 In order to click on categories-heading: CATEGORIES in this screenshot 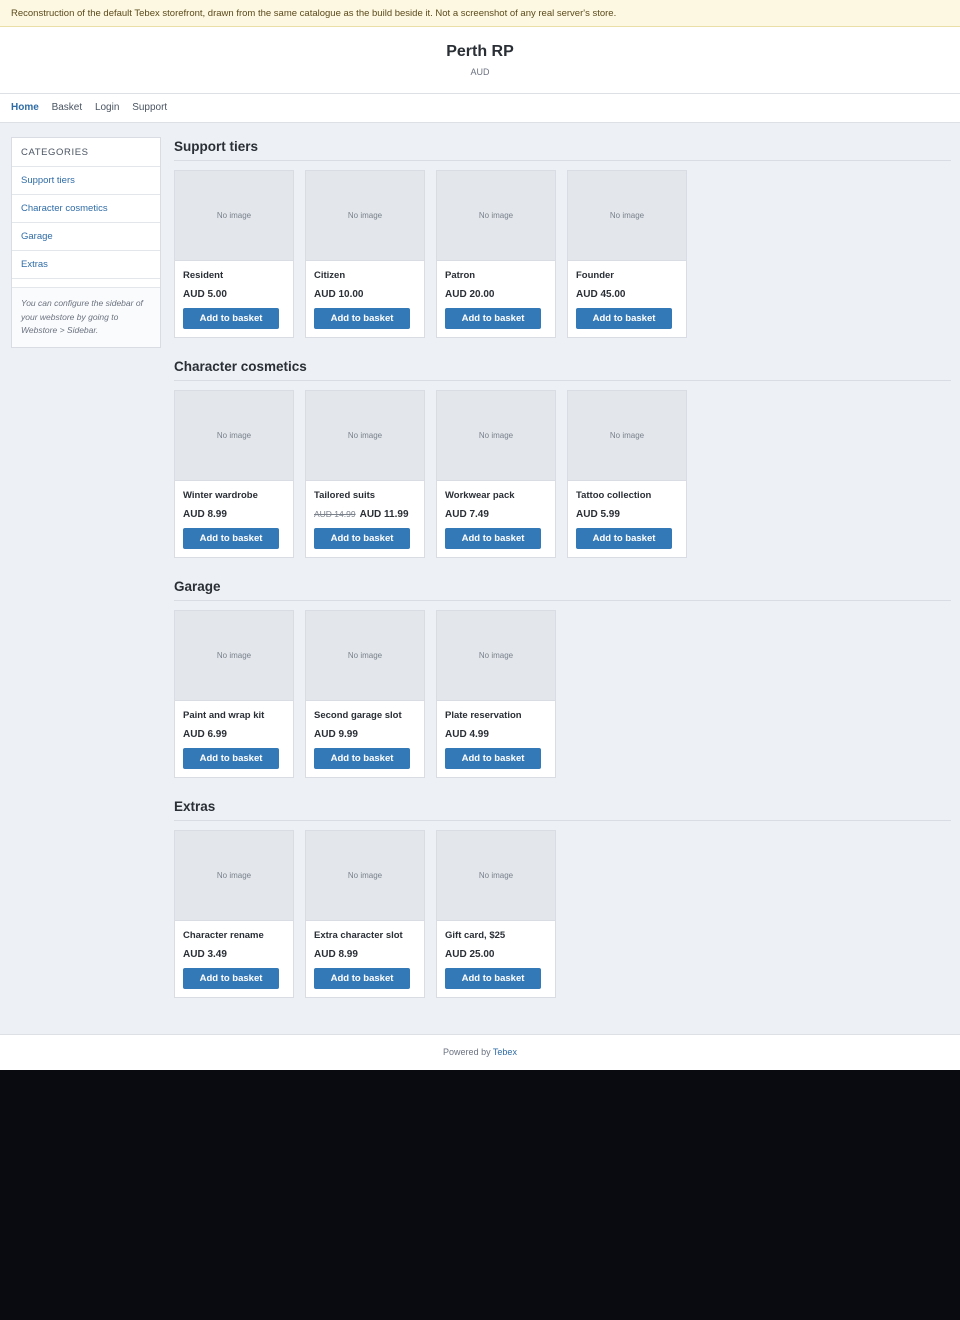, I will do `click(86, 152)`.